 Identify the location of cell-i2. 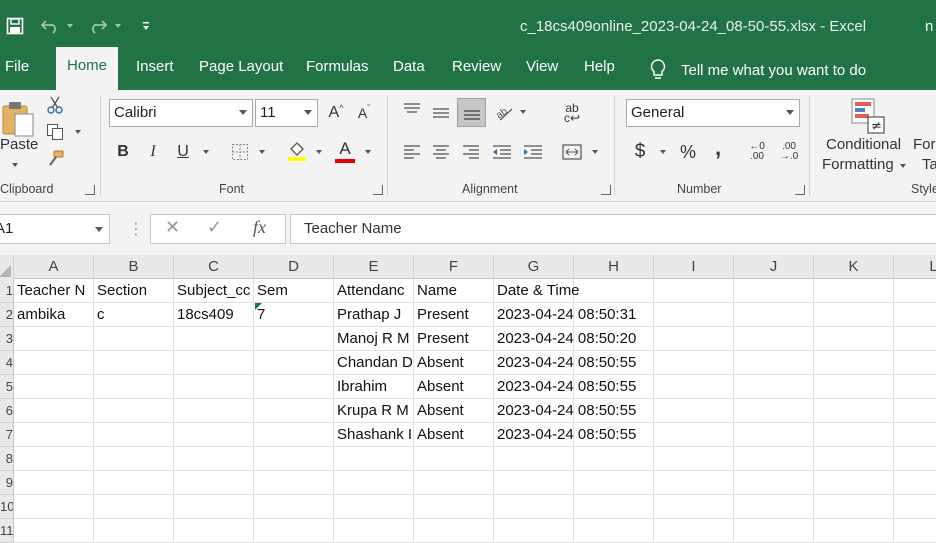
(694, 315).